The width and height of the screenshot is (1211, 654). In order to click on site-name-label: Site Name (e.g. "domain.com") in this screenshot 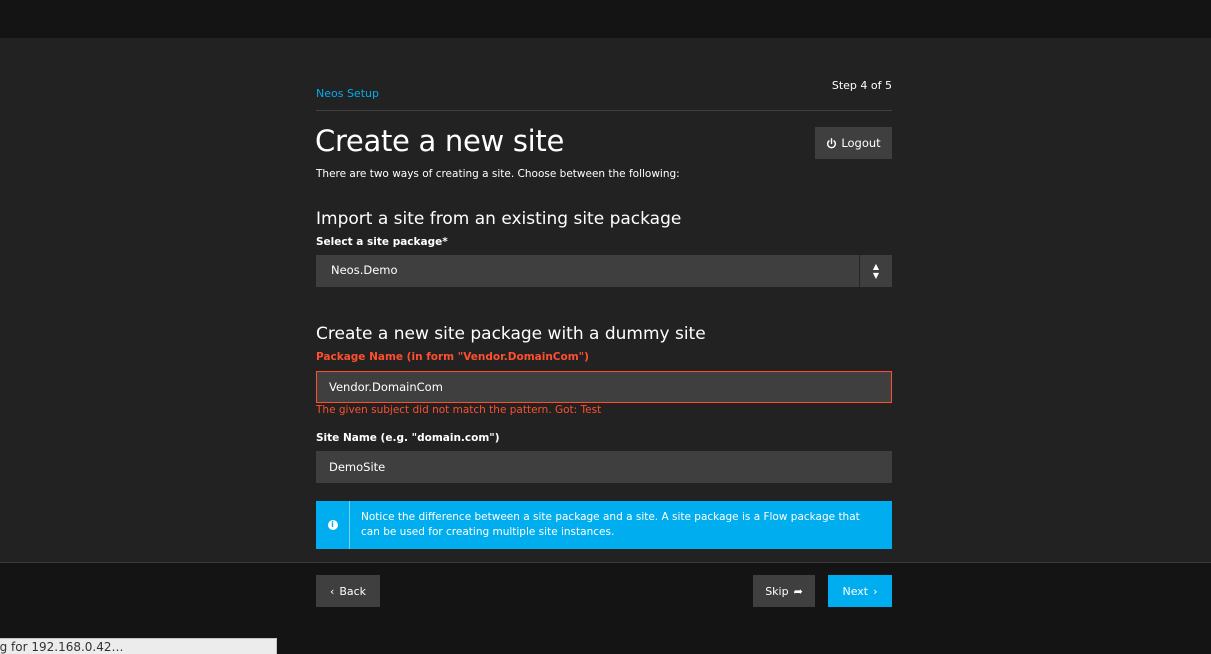, I will do `click(408, 438)`.